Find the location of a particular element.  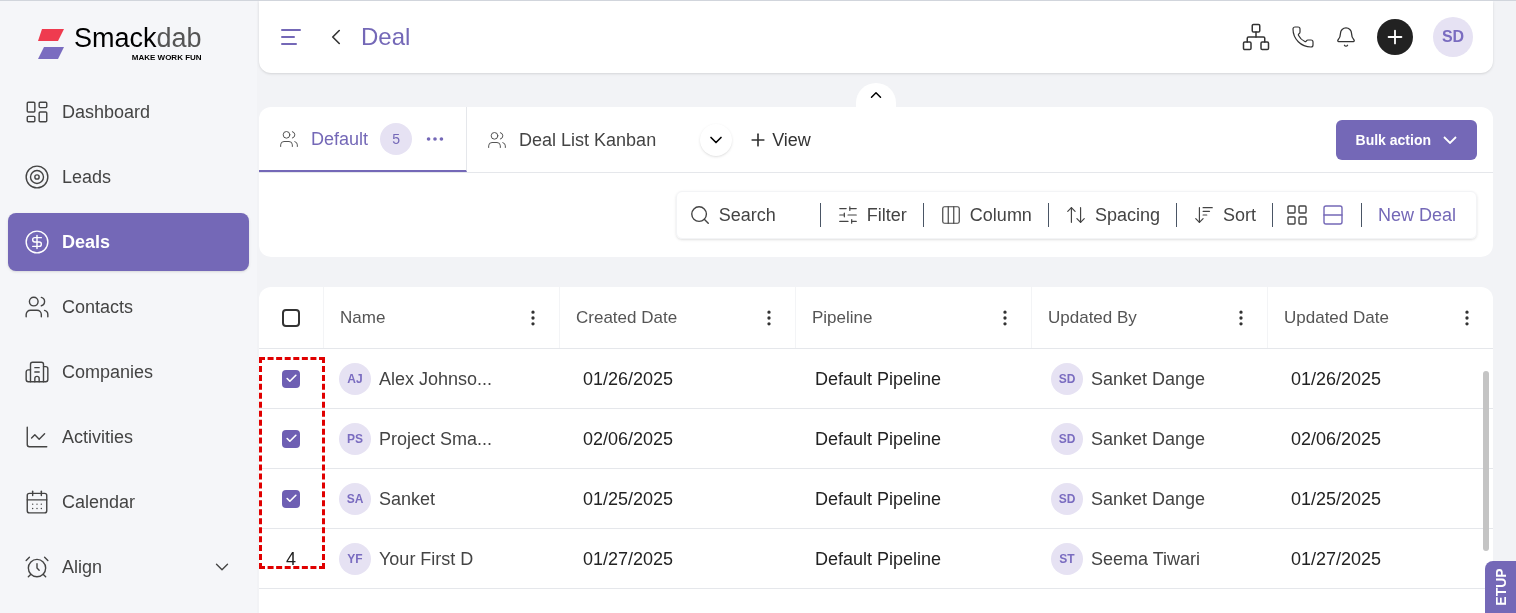

avatar: SA is located at coordinates (355, 498).